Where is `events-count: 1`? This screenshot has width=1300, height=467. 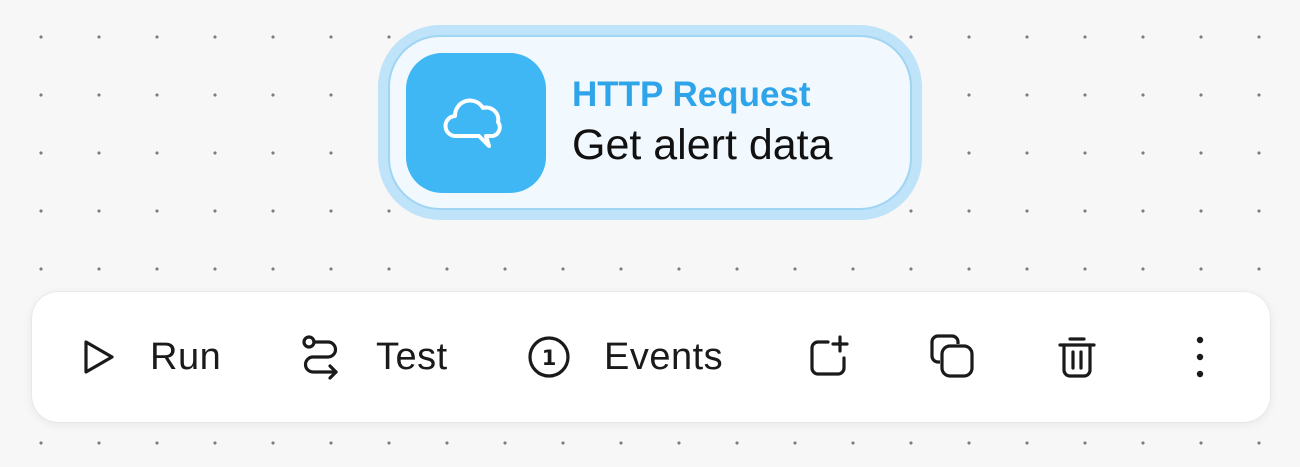 events-count: 1 is located at coordinates (549, 358).